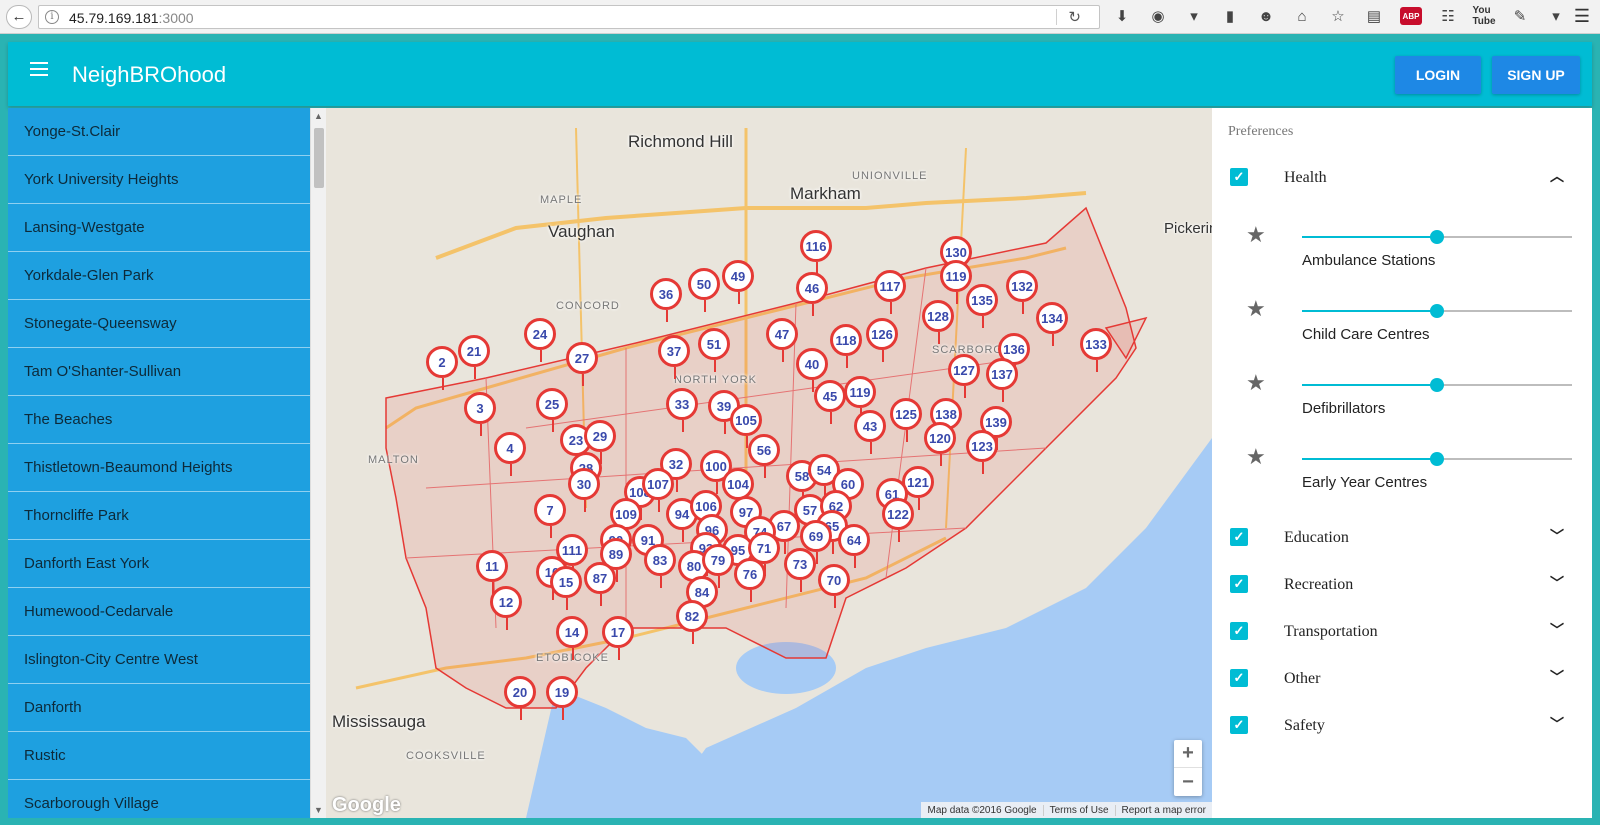  Describe the element at coordinates (159, 612) in the screenshot. I see `sidebar-item: Humewood-Cedarvale` at that location.